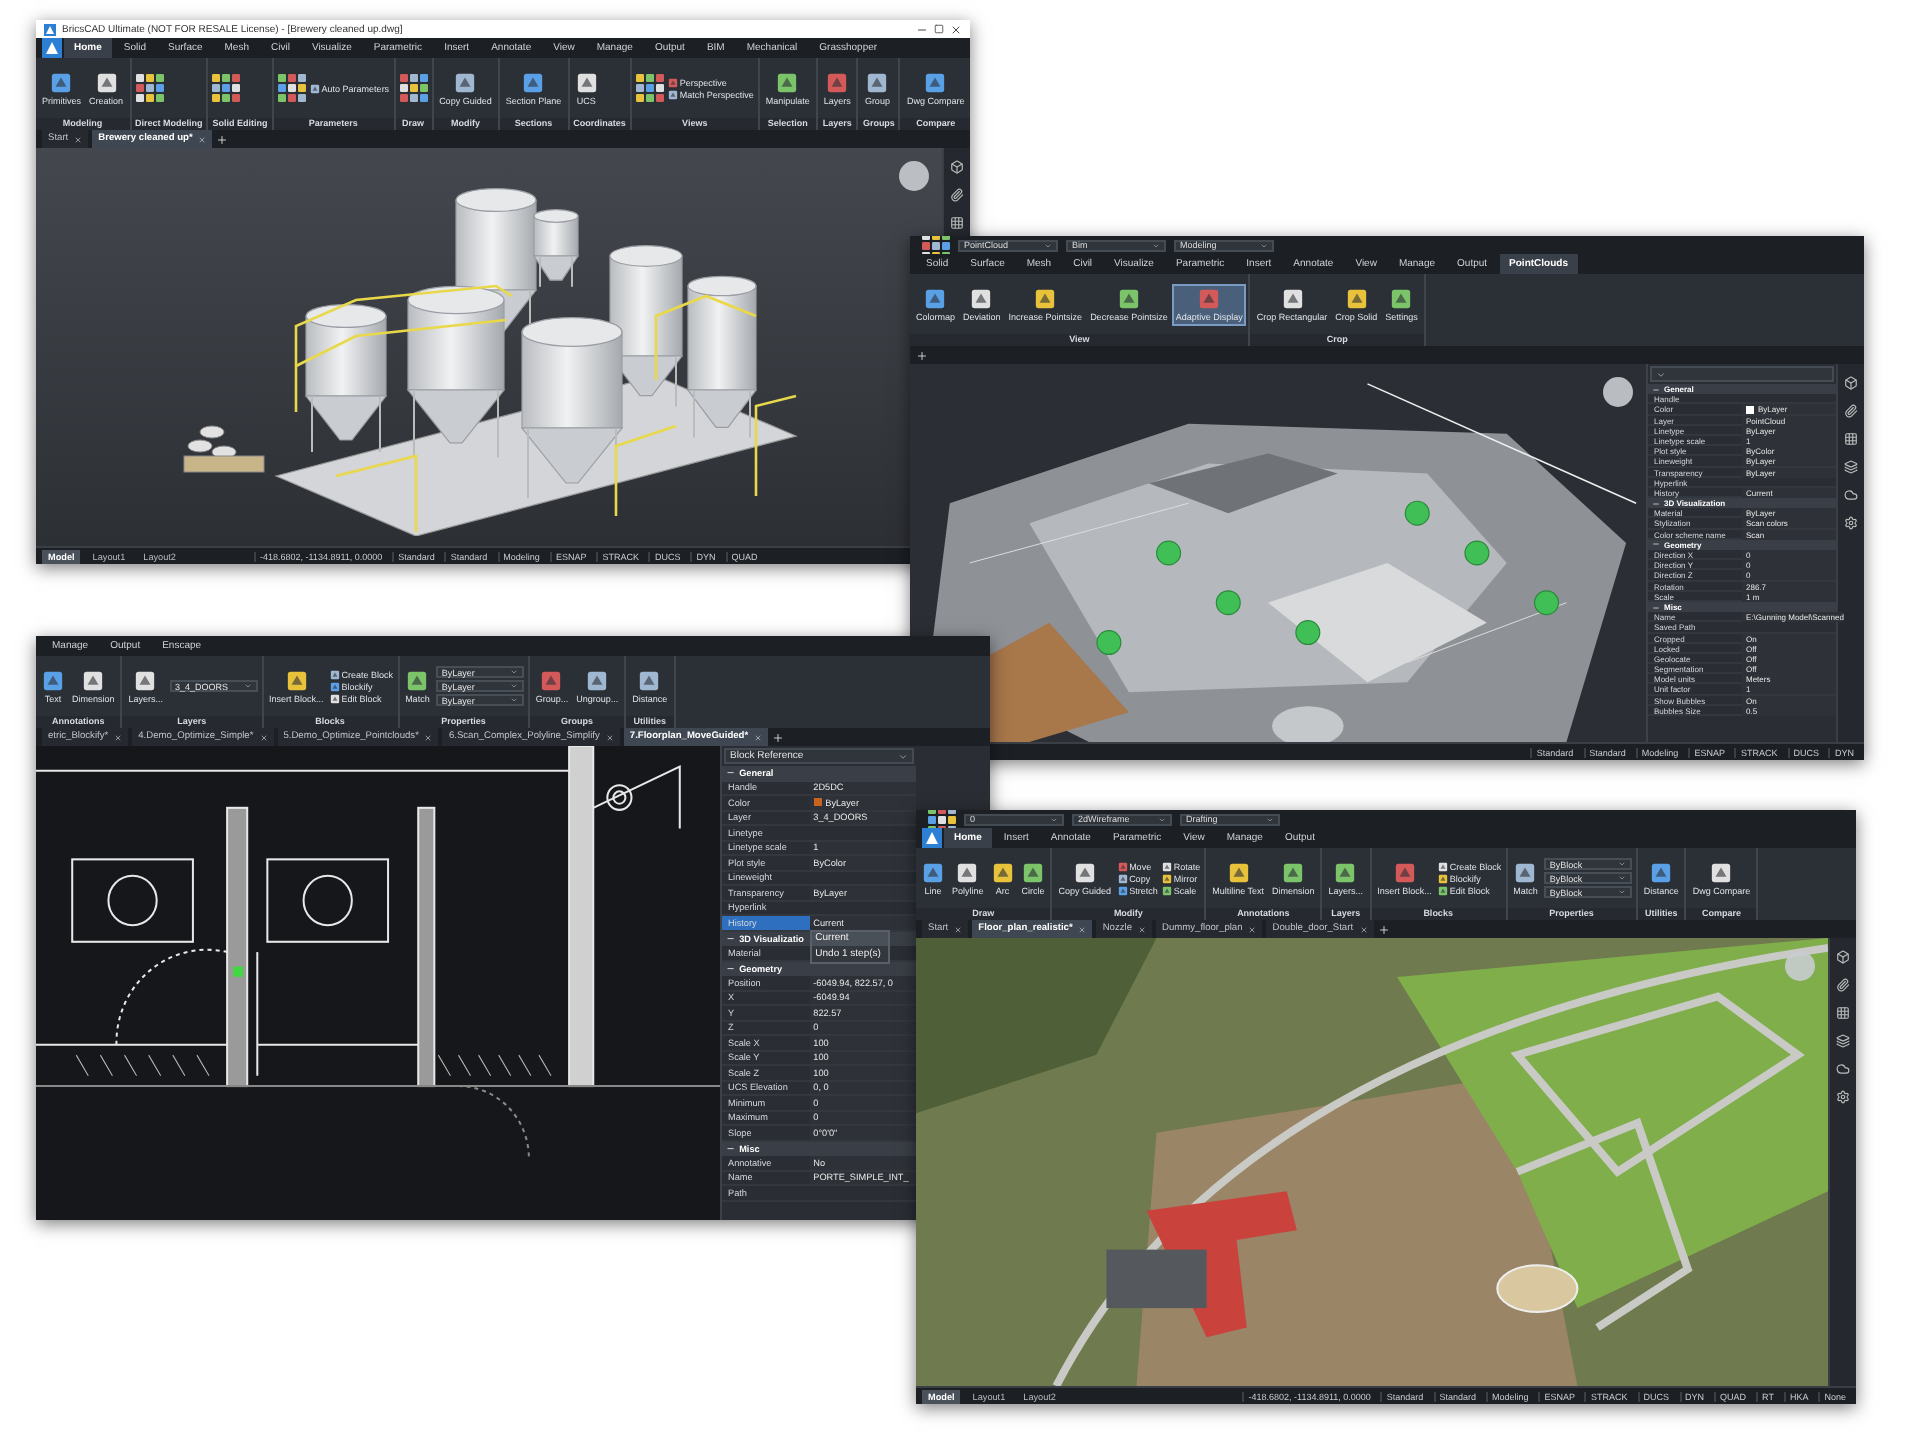  What do you see at coordinates (956, 29) in the screenshot?
I see `close-icon` at bounding box center [956, 29].